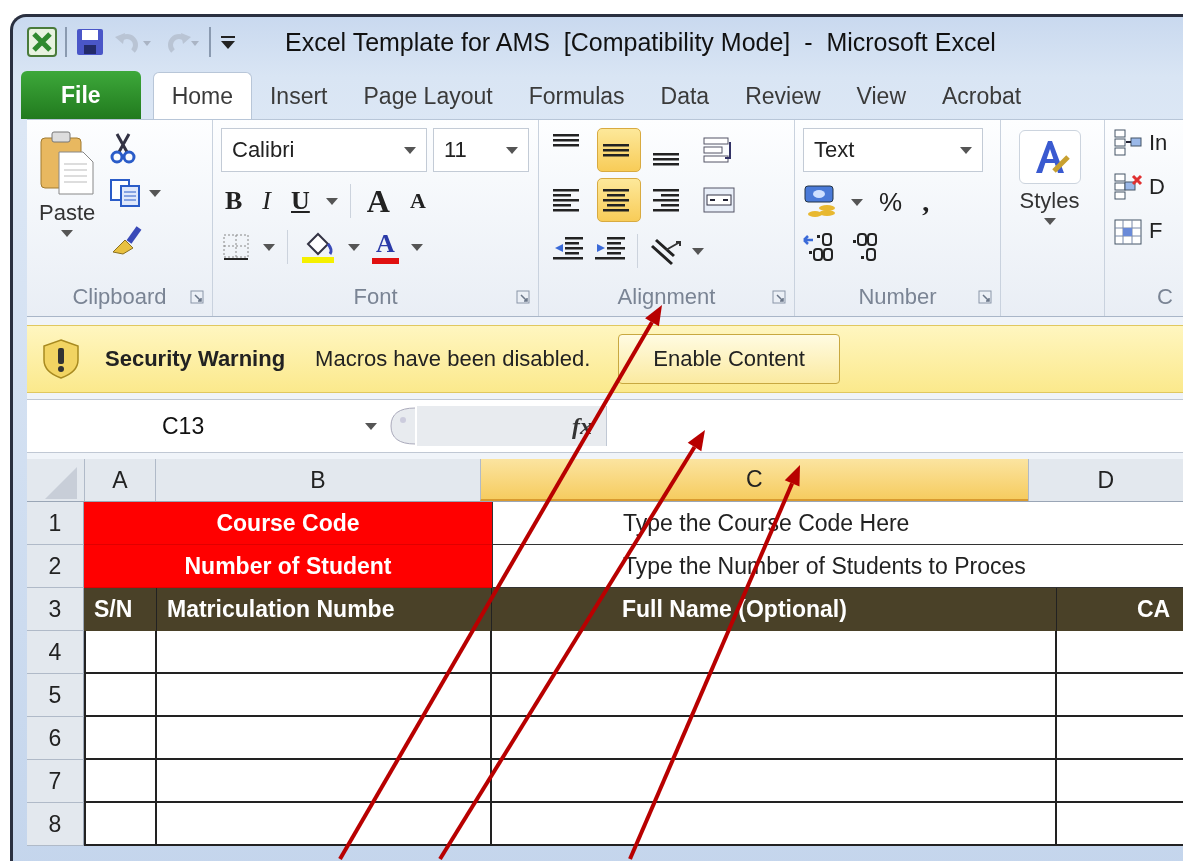  I want to click on column-heading: Full Name (Optional), so click(774, 609).